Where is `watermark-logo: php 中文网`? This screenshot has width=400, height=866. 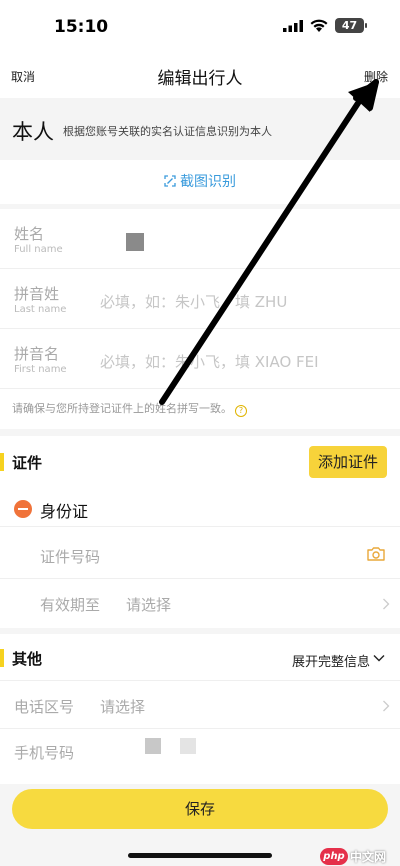
watermark-logo: php 中文网 is located at coordinates (360, 856).